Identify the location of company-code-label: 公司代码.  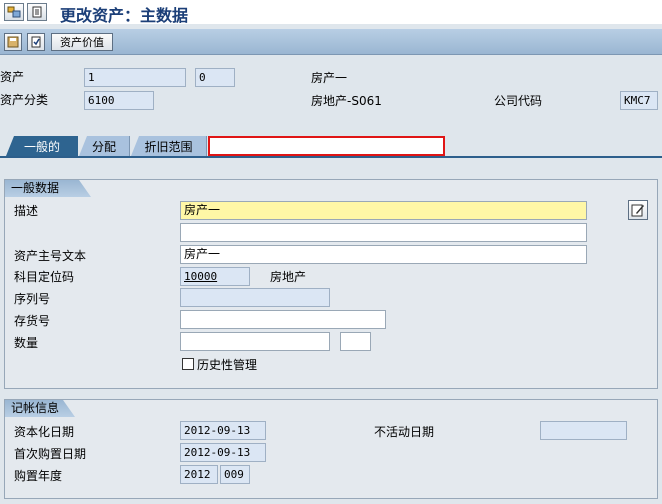
(518, 101).